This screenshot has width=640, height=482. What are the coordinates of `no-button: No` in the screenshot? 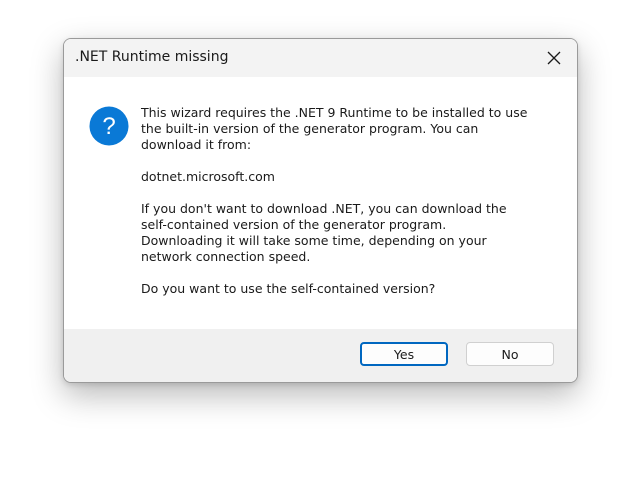 It's located at (510, 354).